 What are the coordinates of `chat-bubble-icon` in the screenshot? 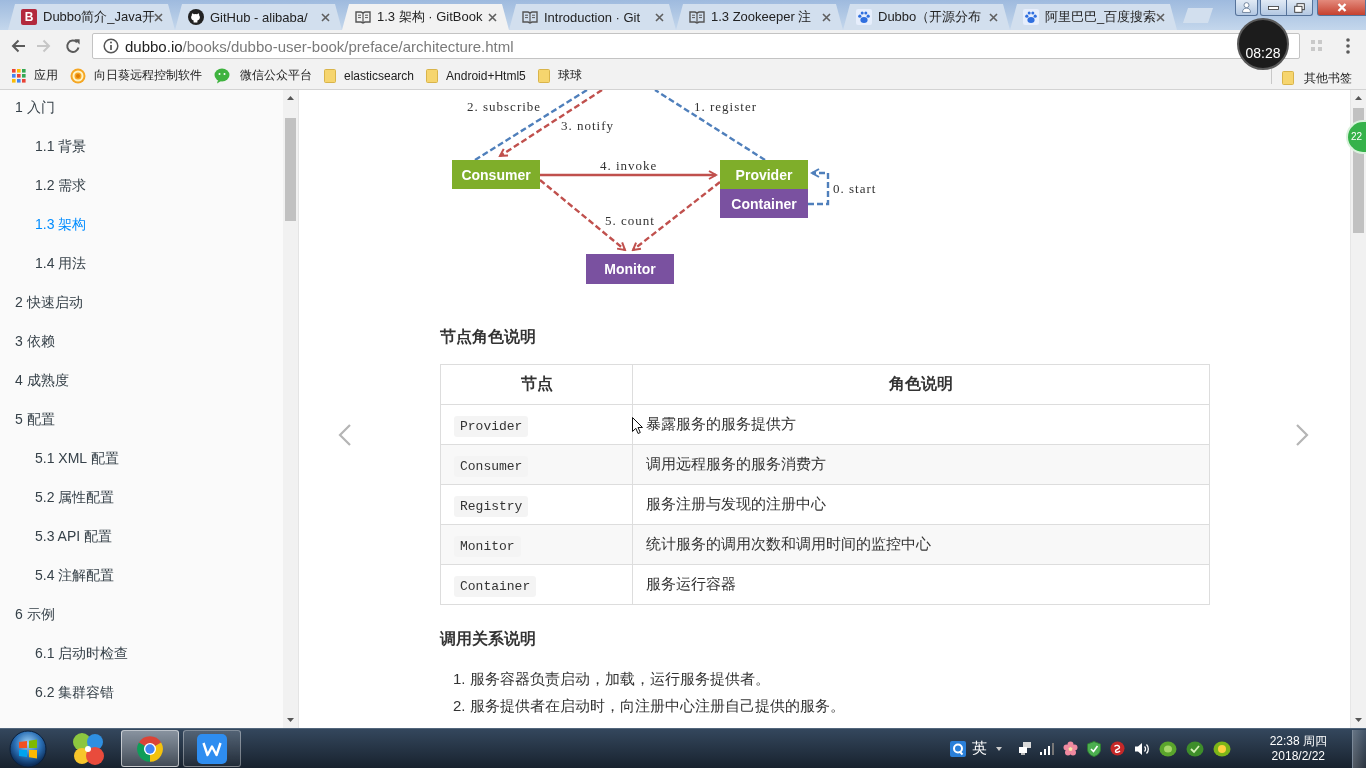 It's located at (223, 75).